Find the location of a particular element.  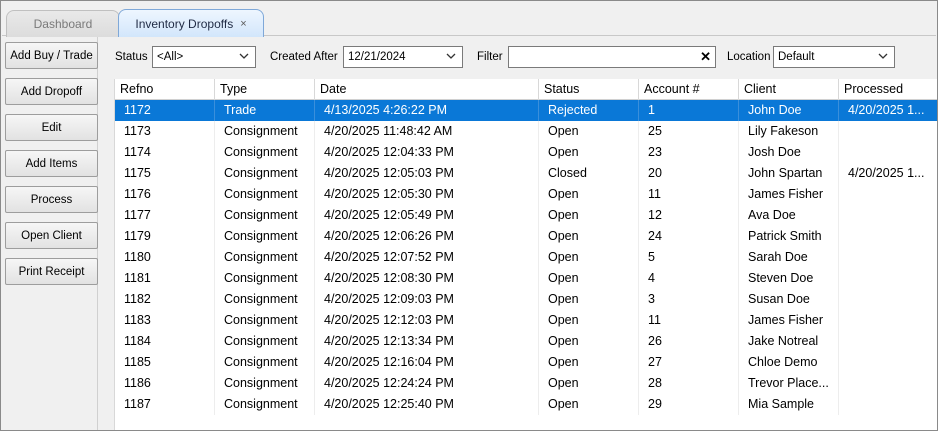

add-items-button: Add Items is located at coordinates (51, 163).